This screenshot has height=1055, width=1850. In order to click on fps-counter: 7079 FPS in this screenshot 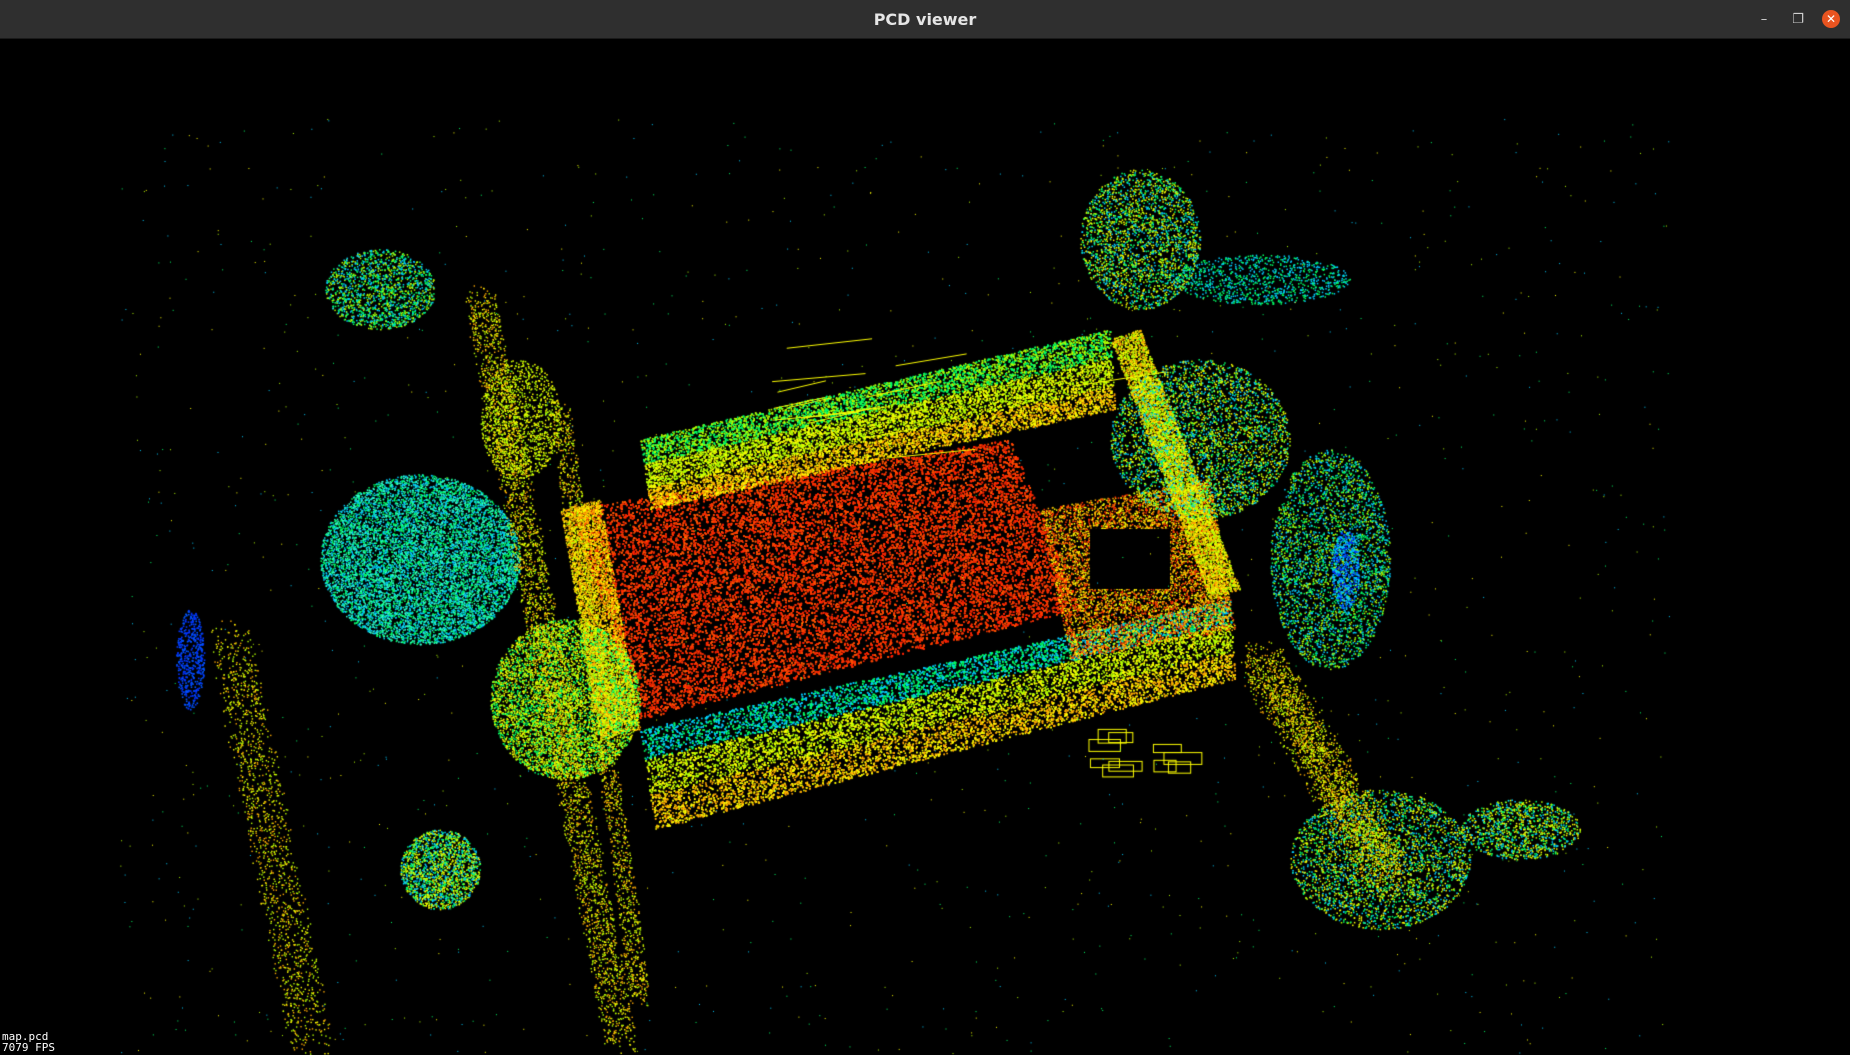, I will do `click(28, 1047)`.